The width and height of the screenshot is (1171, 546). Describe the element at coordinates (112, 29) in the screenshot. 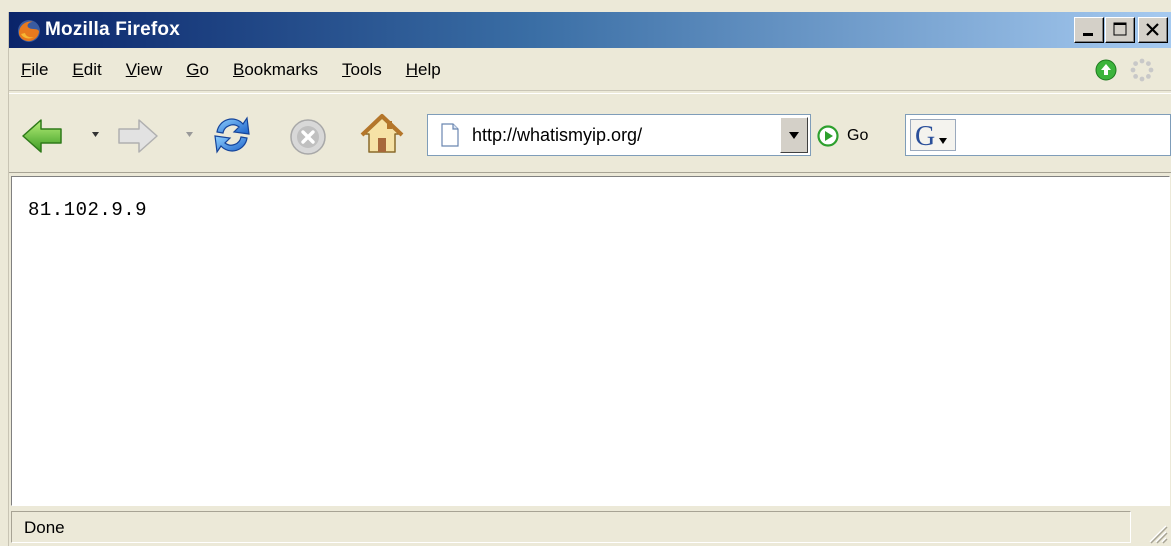

I see `window-title: Mozilla Firefox` at that location.